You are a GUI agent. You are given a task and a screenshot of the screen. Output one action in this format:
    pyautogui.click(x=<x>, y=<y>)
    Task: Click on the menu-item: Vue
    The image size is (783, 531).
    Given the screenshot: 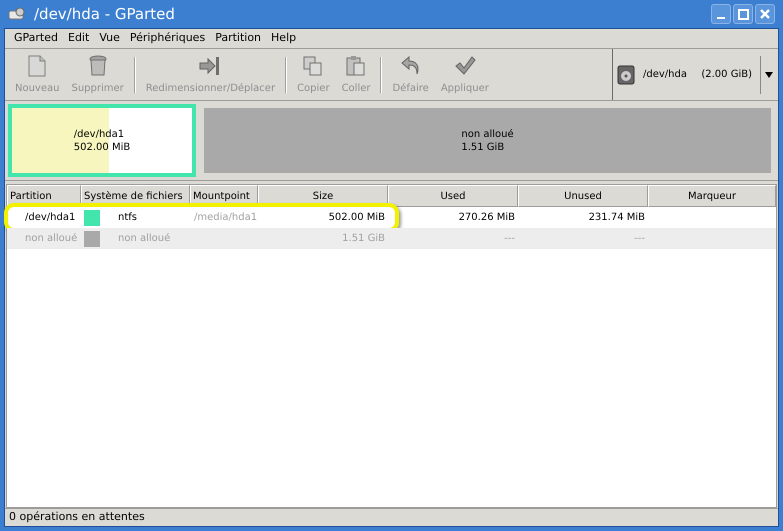 What is the action you would take?
    pyautogui.click(x=109, y=38)
    